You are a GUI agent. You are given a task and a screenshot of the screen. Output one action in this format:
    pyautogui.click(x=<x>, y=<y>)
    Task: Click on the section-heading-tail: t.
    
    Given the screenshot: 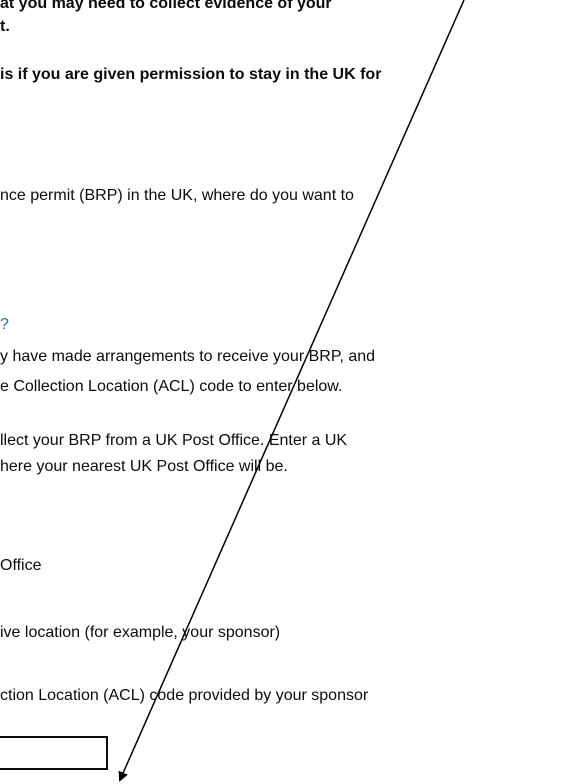 What is the action you would take?
    pyautogui.click(x=5, y=26)
    